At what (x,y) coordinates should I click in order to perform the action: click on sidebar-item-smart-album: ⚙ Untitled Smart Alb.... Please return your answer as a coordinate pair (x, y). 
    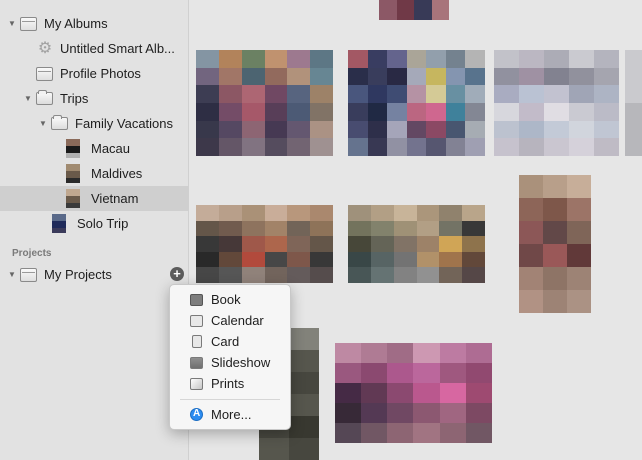
    Looking at the image, I should click on (94, 48).